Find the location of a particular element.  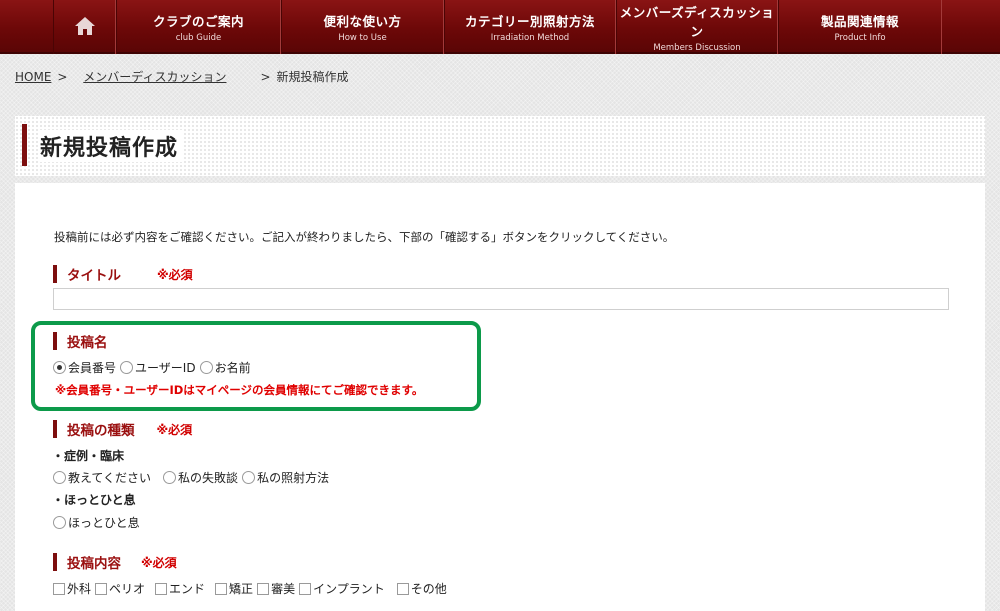

nav-item-sublabel: How to Use is located at coordinates (362, 38).